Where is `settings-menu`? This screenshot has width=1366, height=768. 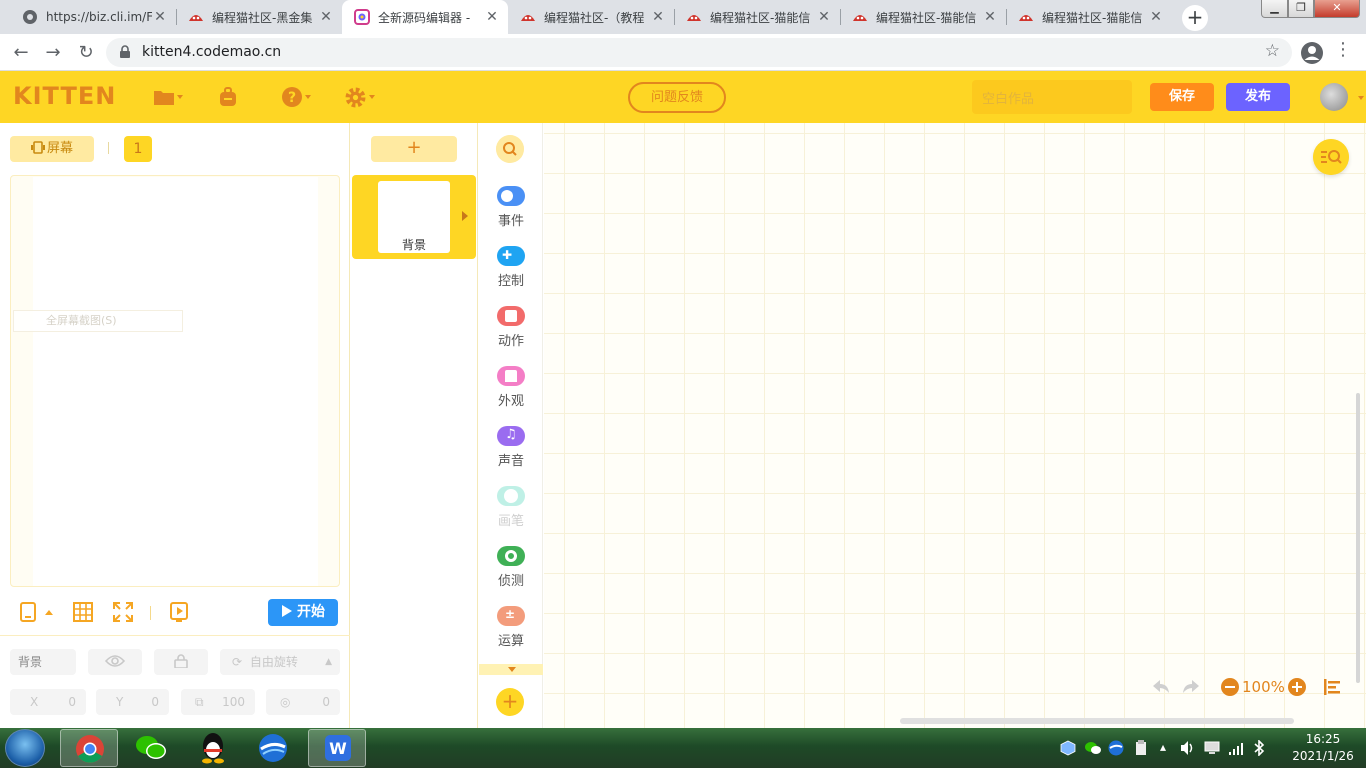 settings-menu is located at coordinates (360, 97).